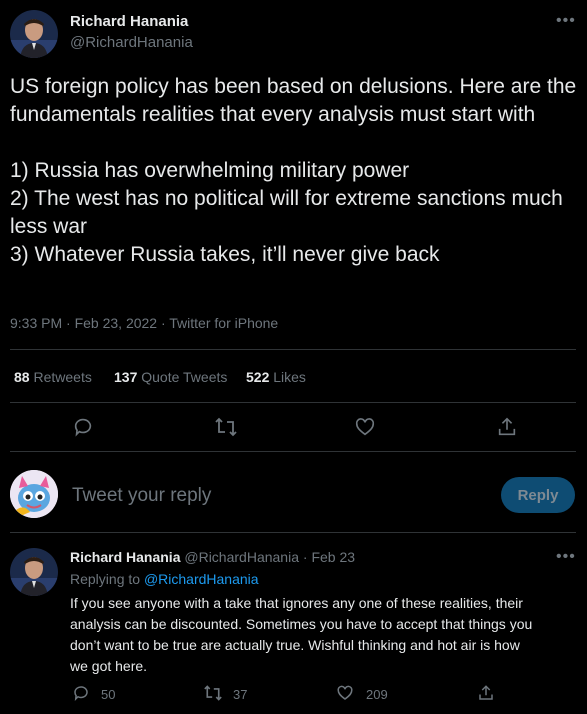 Image resolution: width=587 pixels, height=714 pixels. What do you see at coordinates (240, 694) in the screenshot?
I see `retweet-count: 37` at bounding box center [240, 694].